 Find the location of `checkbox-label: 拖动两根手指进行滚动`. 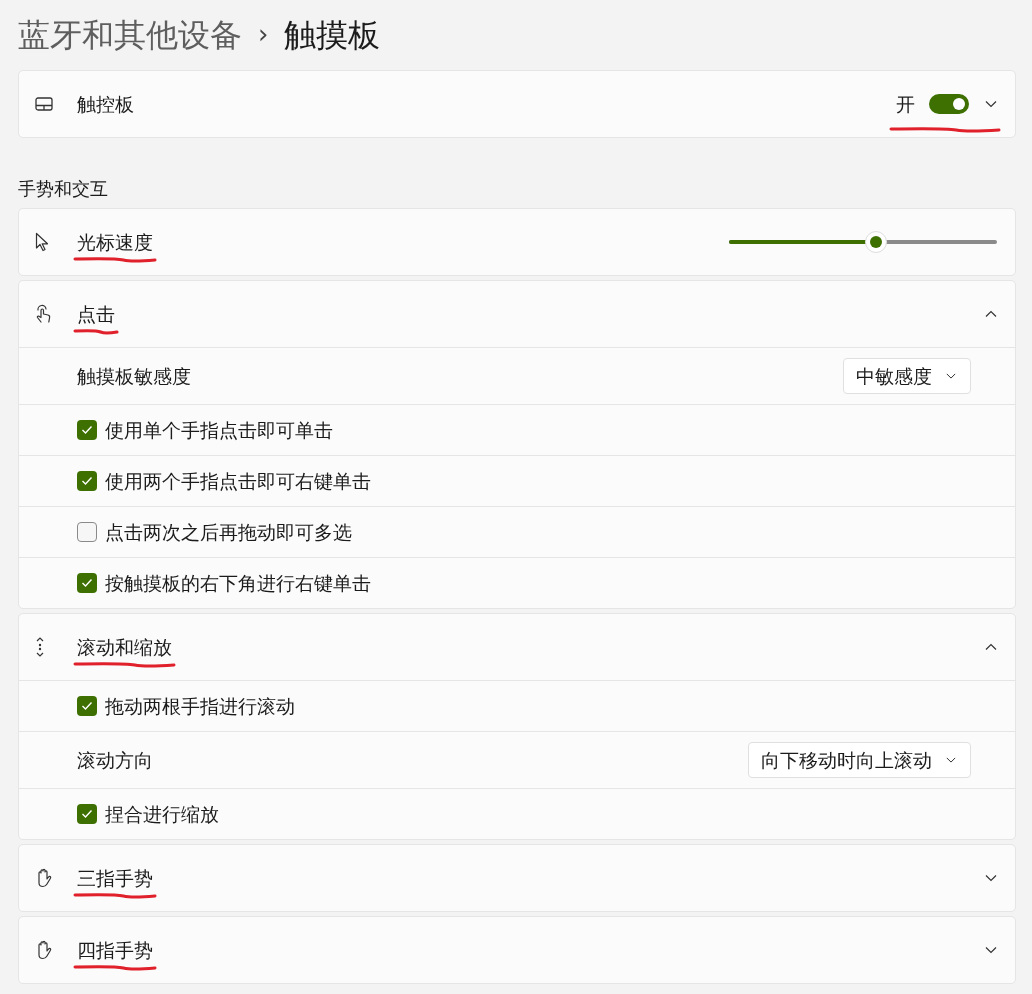

checkbox-label: 拖动两根手指进行滚动 is located at coordinates (200, 706).